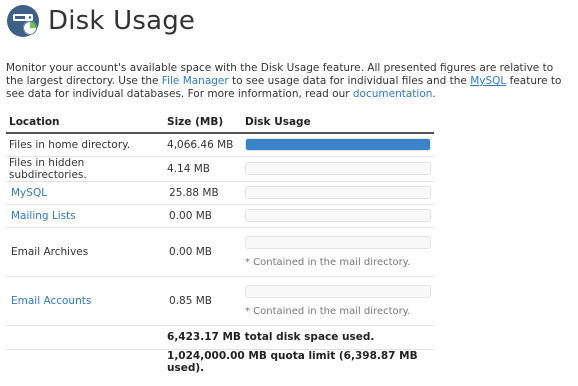  I want to click on header-location: Location, so click(85, 123).